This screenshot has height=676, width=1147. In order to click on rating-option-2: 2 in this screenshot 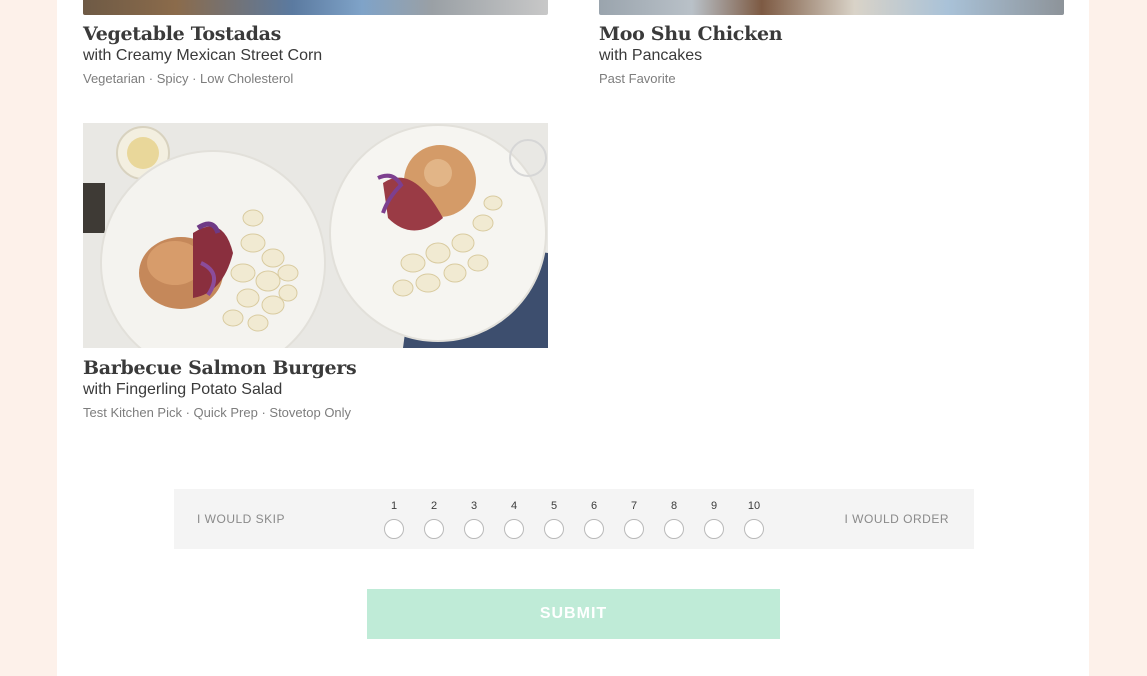, I will do `click(434, 519)`.